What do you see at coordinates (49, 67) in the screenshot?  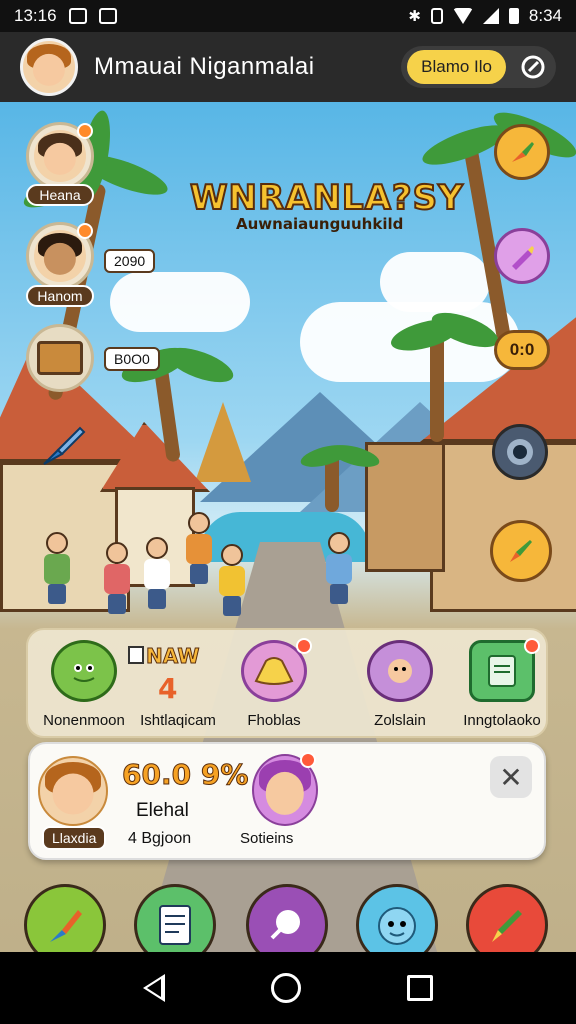 I see `player-avatar` at bounding box center [49, 67].